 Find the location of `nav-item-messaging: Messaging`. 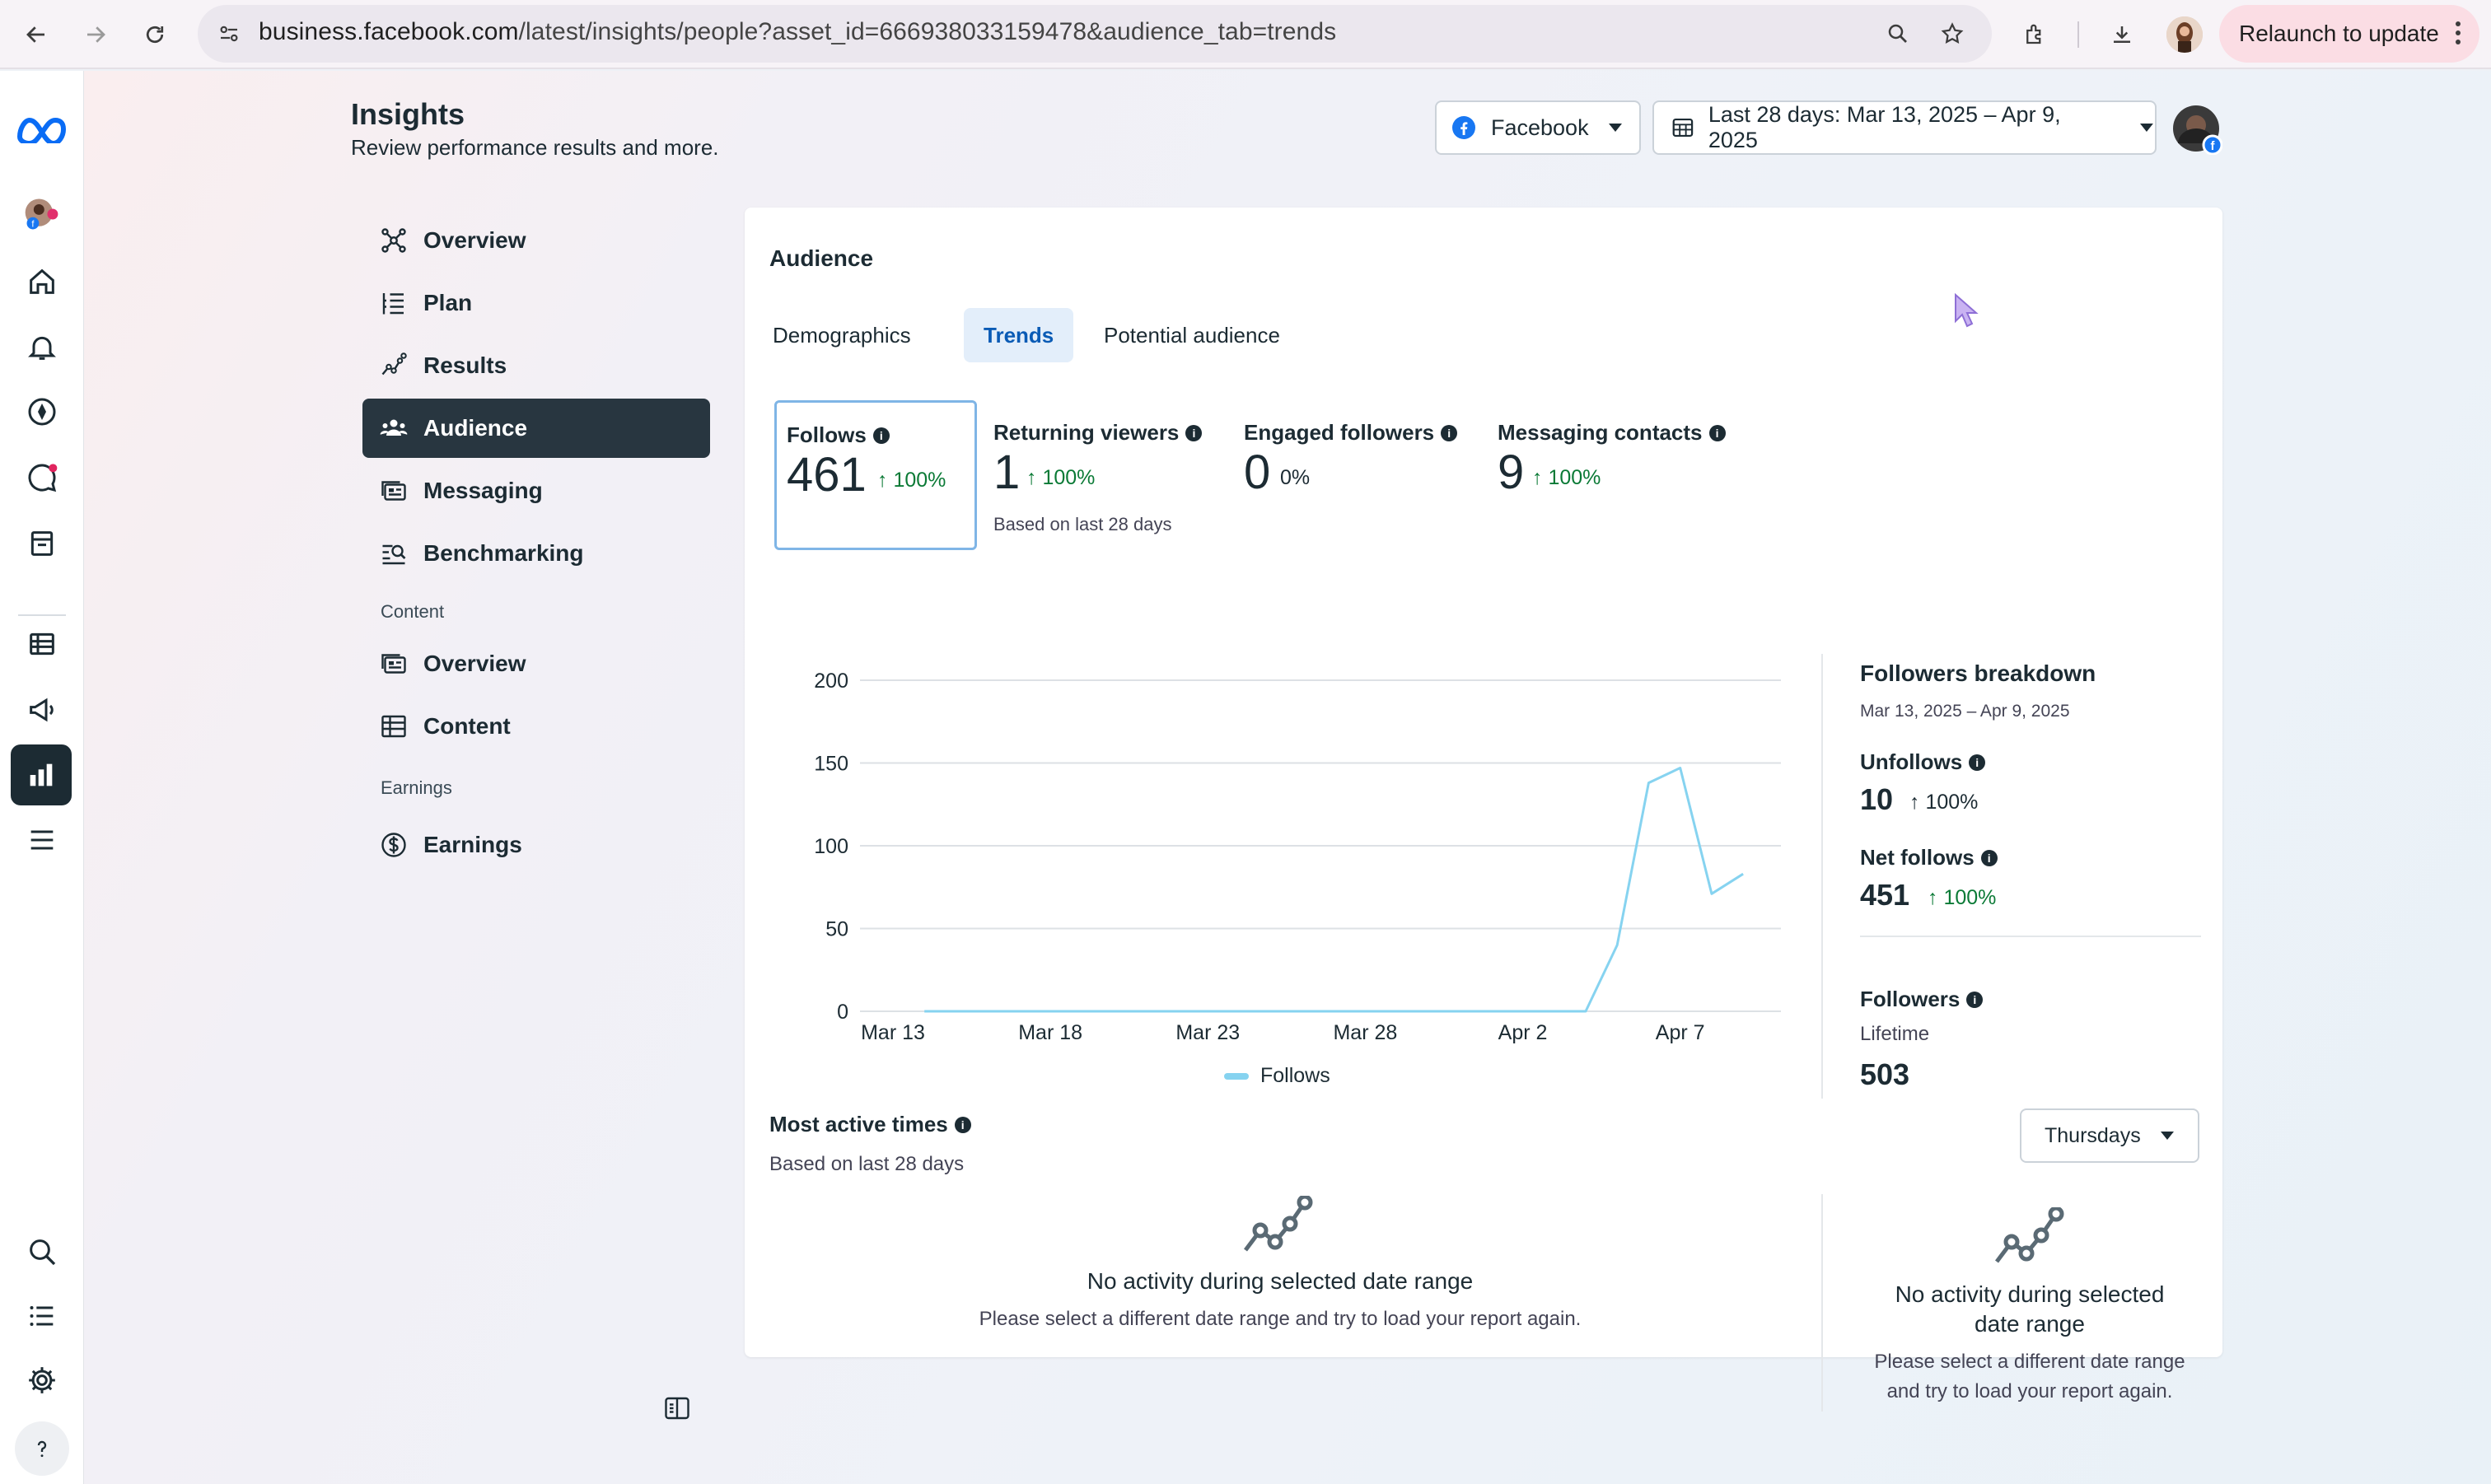

nav-item-messaging: Messaging is located at coordinates (536, 490).